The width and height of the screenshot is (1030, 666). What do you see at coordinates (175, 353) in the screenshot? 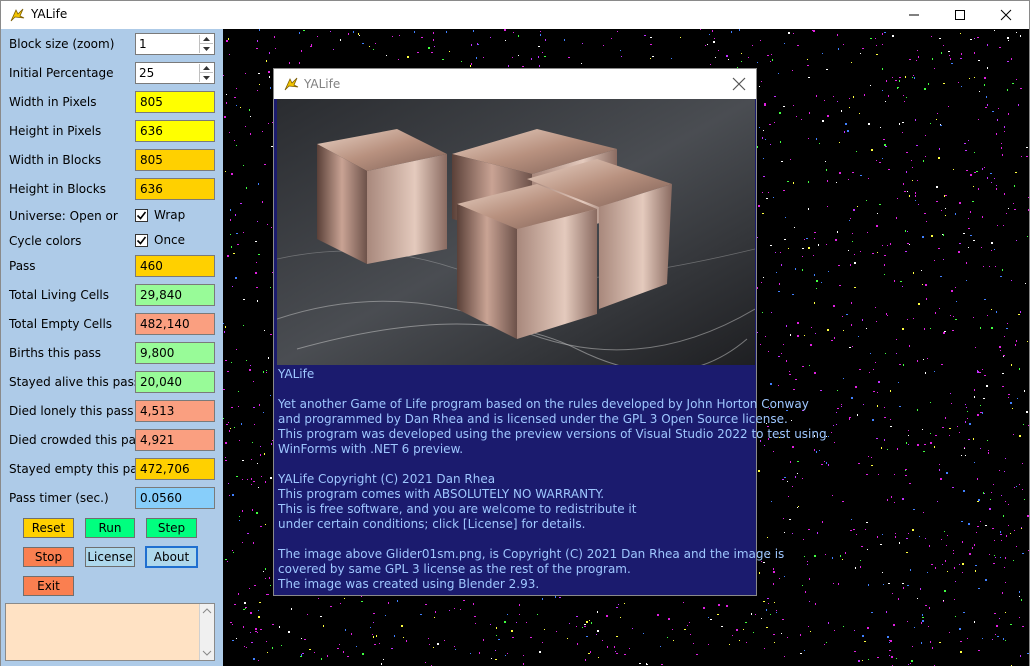
I see `births-value: 9,800` at bounding box center [175, 353].